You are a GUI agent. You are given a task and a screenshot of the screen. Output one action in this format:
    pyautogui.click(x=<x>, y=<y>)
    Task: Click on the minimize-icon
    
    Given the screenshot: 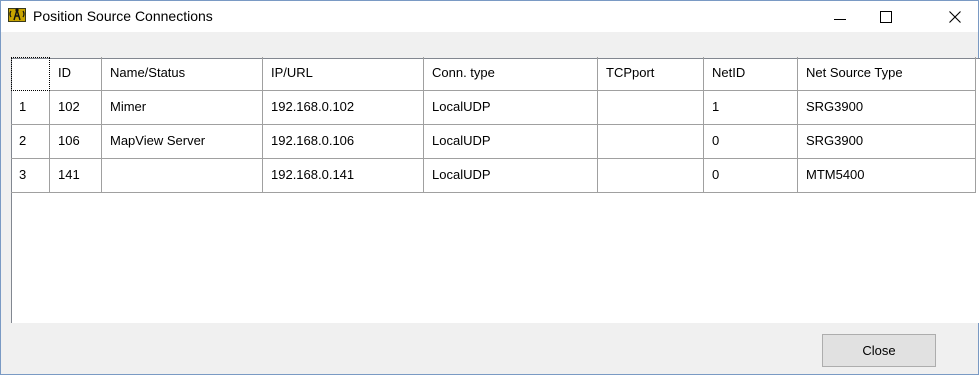 What is the action you would take?
    pyautogui.click(x=840, y=19)
    